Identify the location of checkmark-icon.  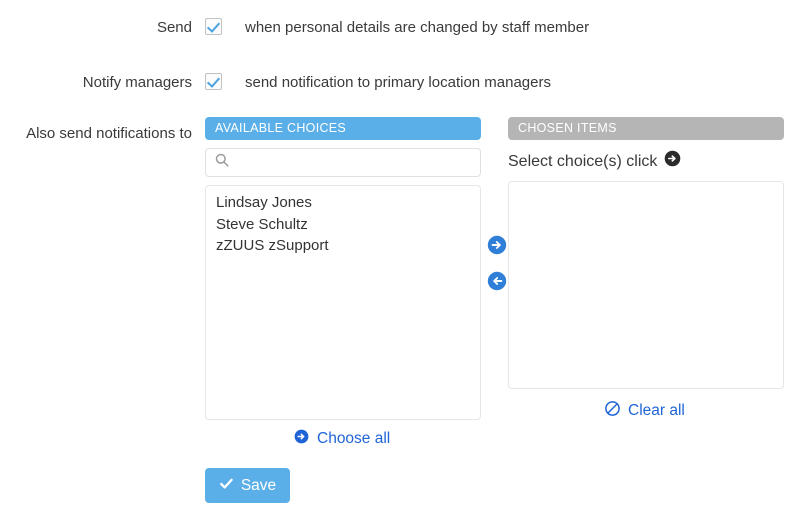
(226, 486).